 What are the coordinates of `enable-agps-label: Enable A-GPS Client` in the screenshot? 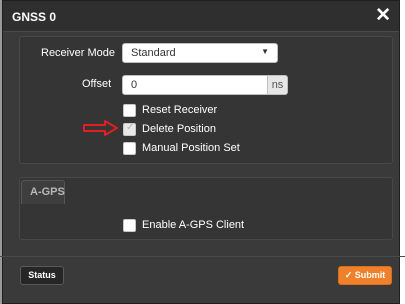 It's located at (193, 225).